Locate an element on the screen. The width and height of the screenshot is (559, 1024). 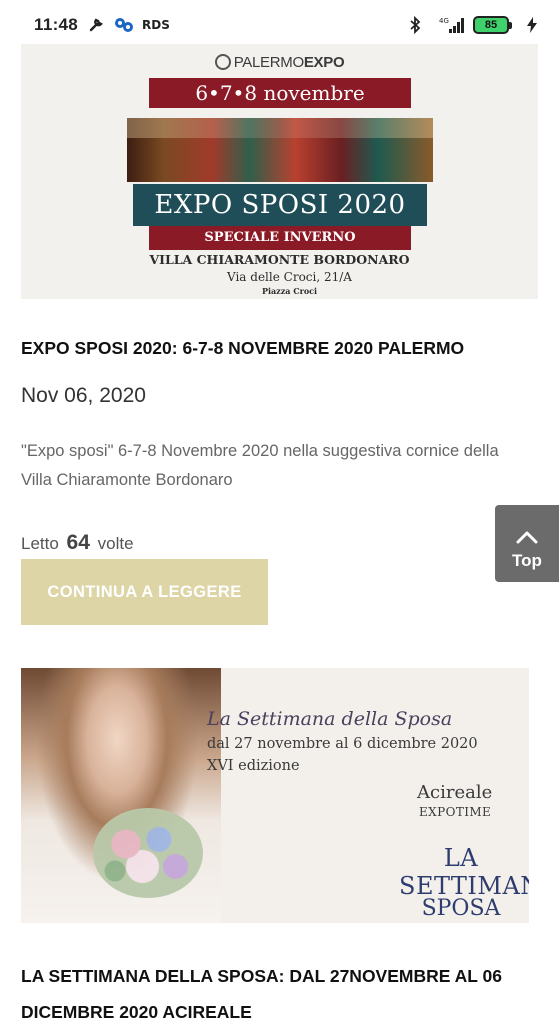
charging-icon is located at coordinates (532, 25).